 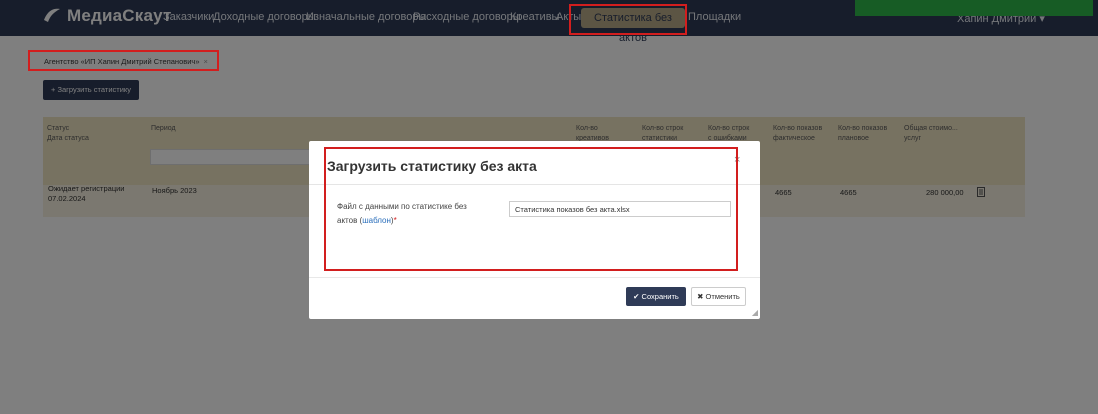 I want to click on check-icon: ✔, so click(x=636, y=296).